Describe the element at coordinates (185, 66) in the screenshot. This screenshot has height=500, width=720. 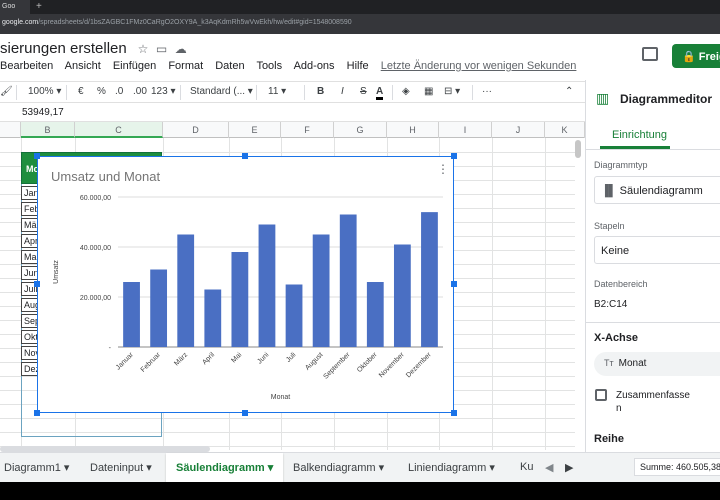
I see `menu-format: Format` at that location.